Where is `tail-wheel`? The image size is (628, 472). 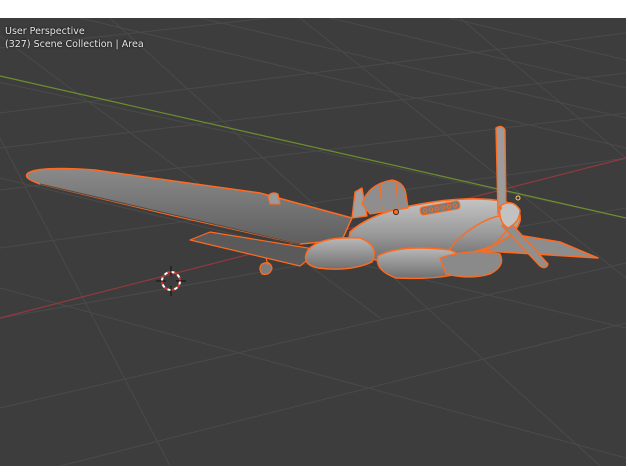
tail-wheel is located at coordinates (266, 269).